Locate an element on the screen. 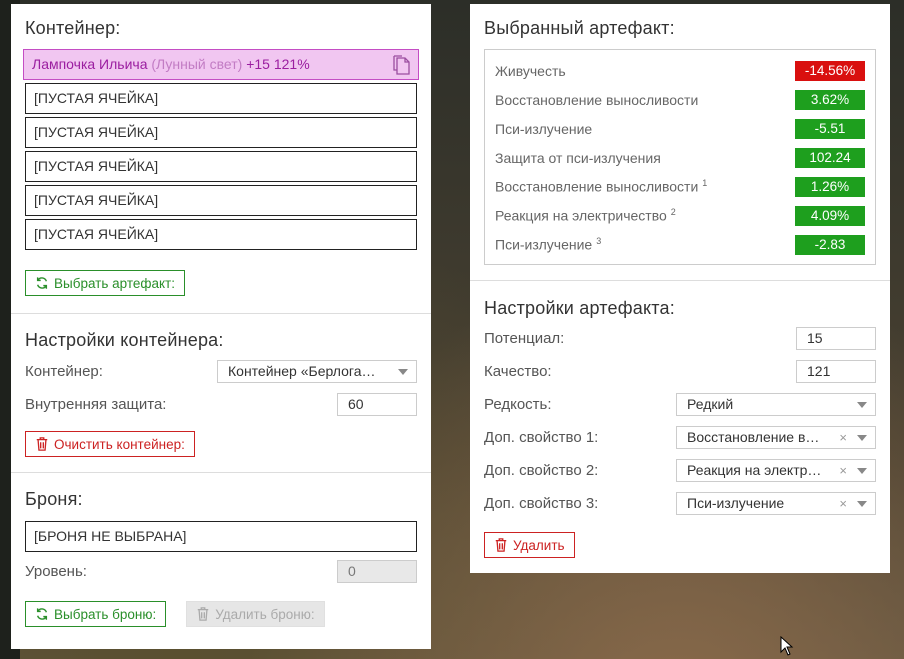 This screenshot has height=659, width=904. container-settings-title: Настройки контейнера: is located at coordinates (124, 340).